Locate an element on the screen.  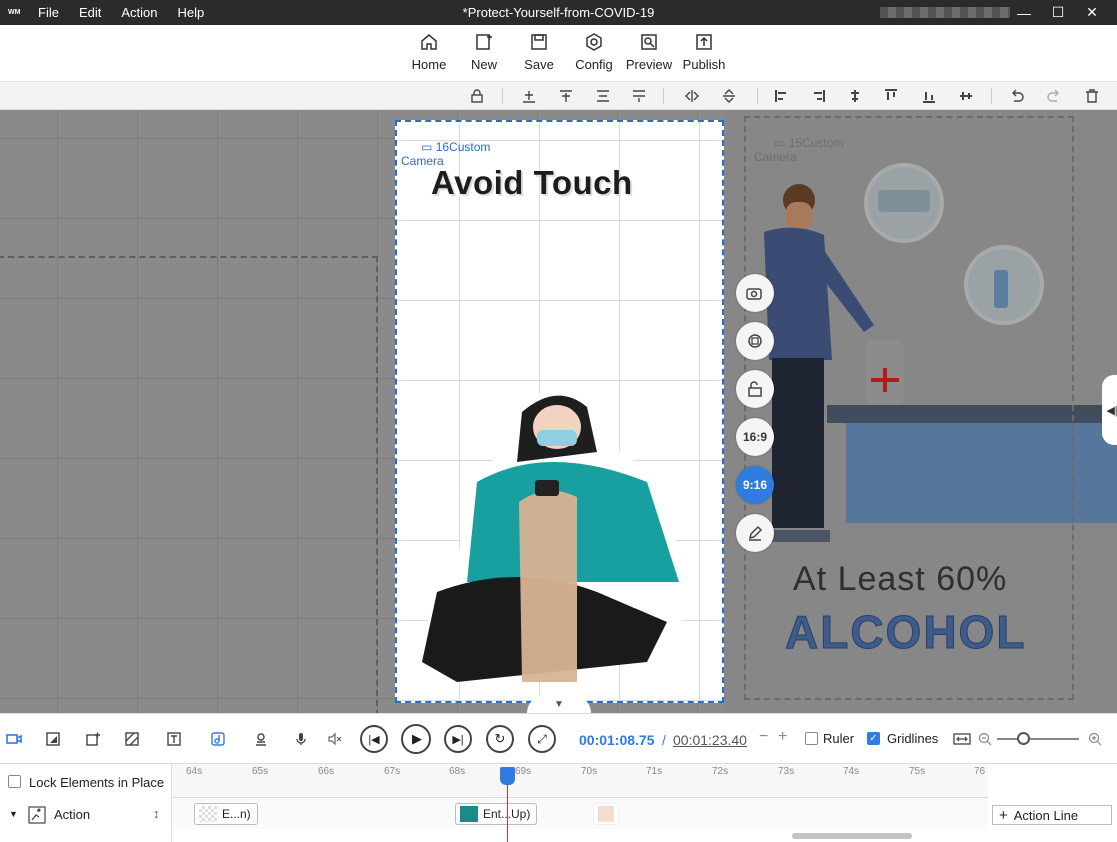
background-tool-icon is located at coordinates (53, 739).